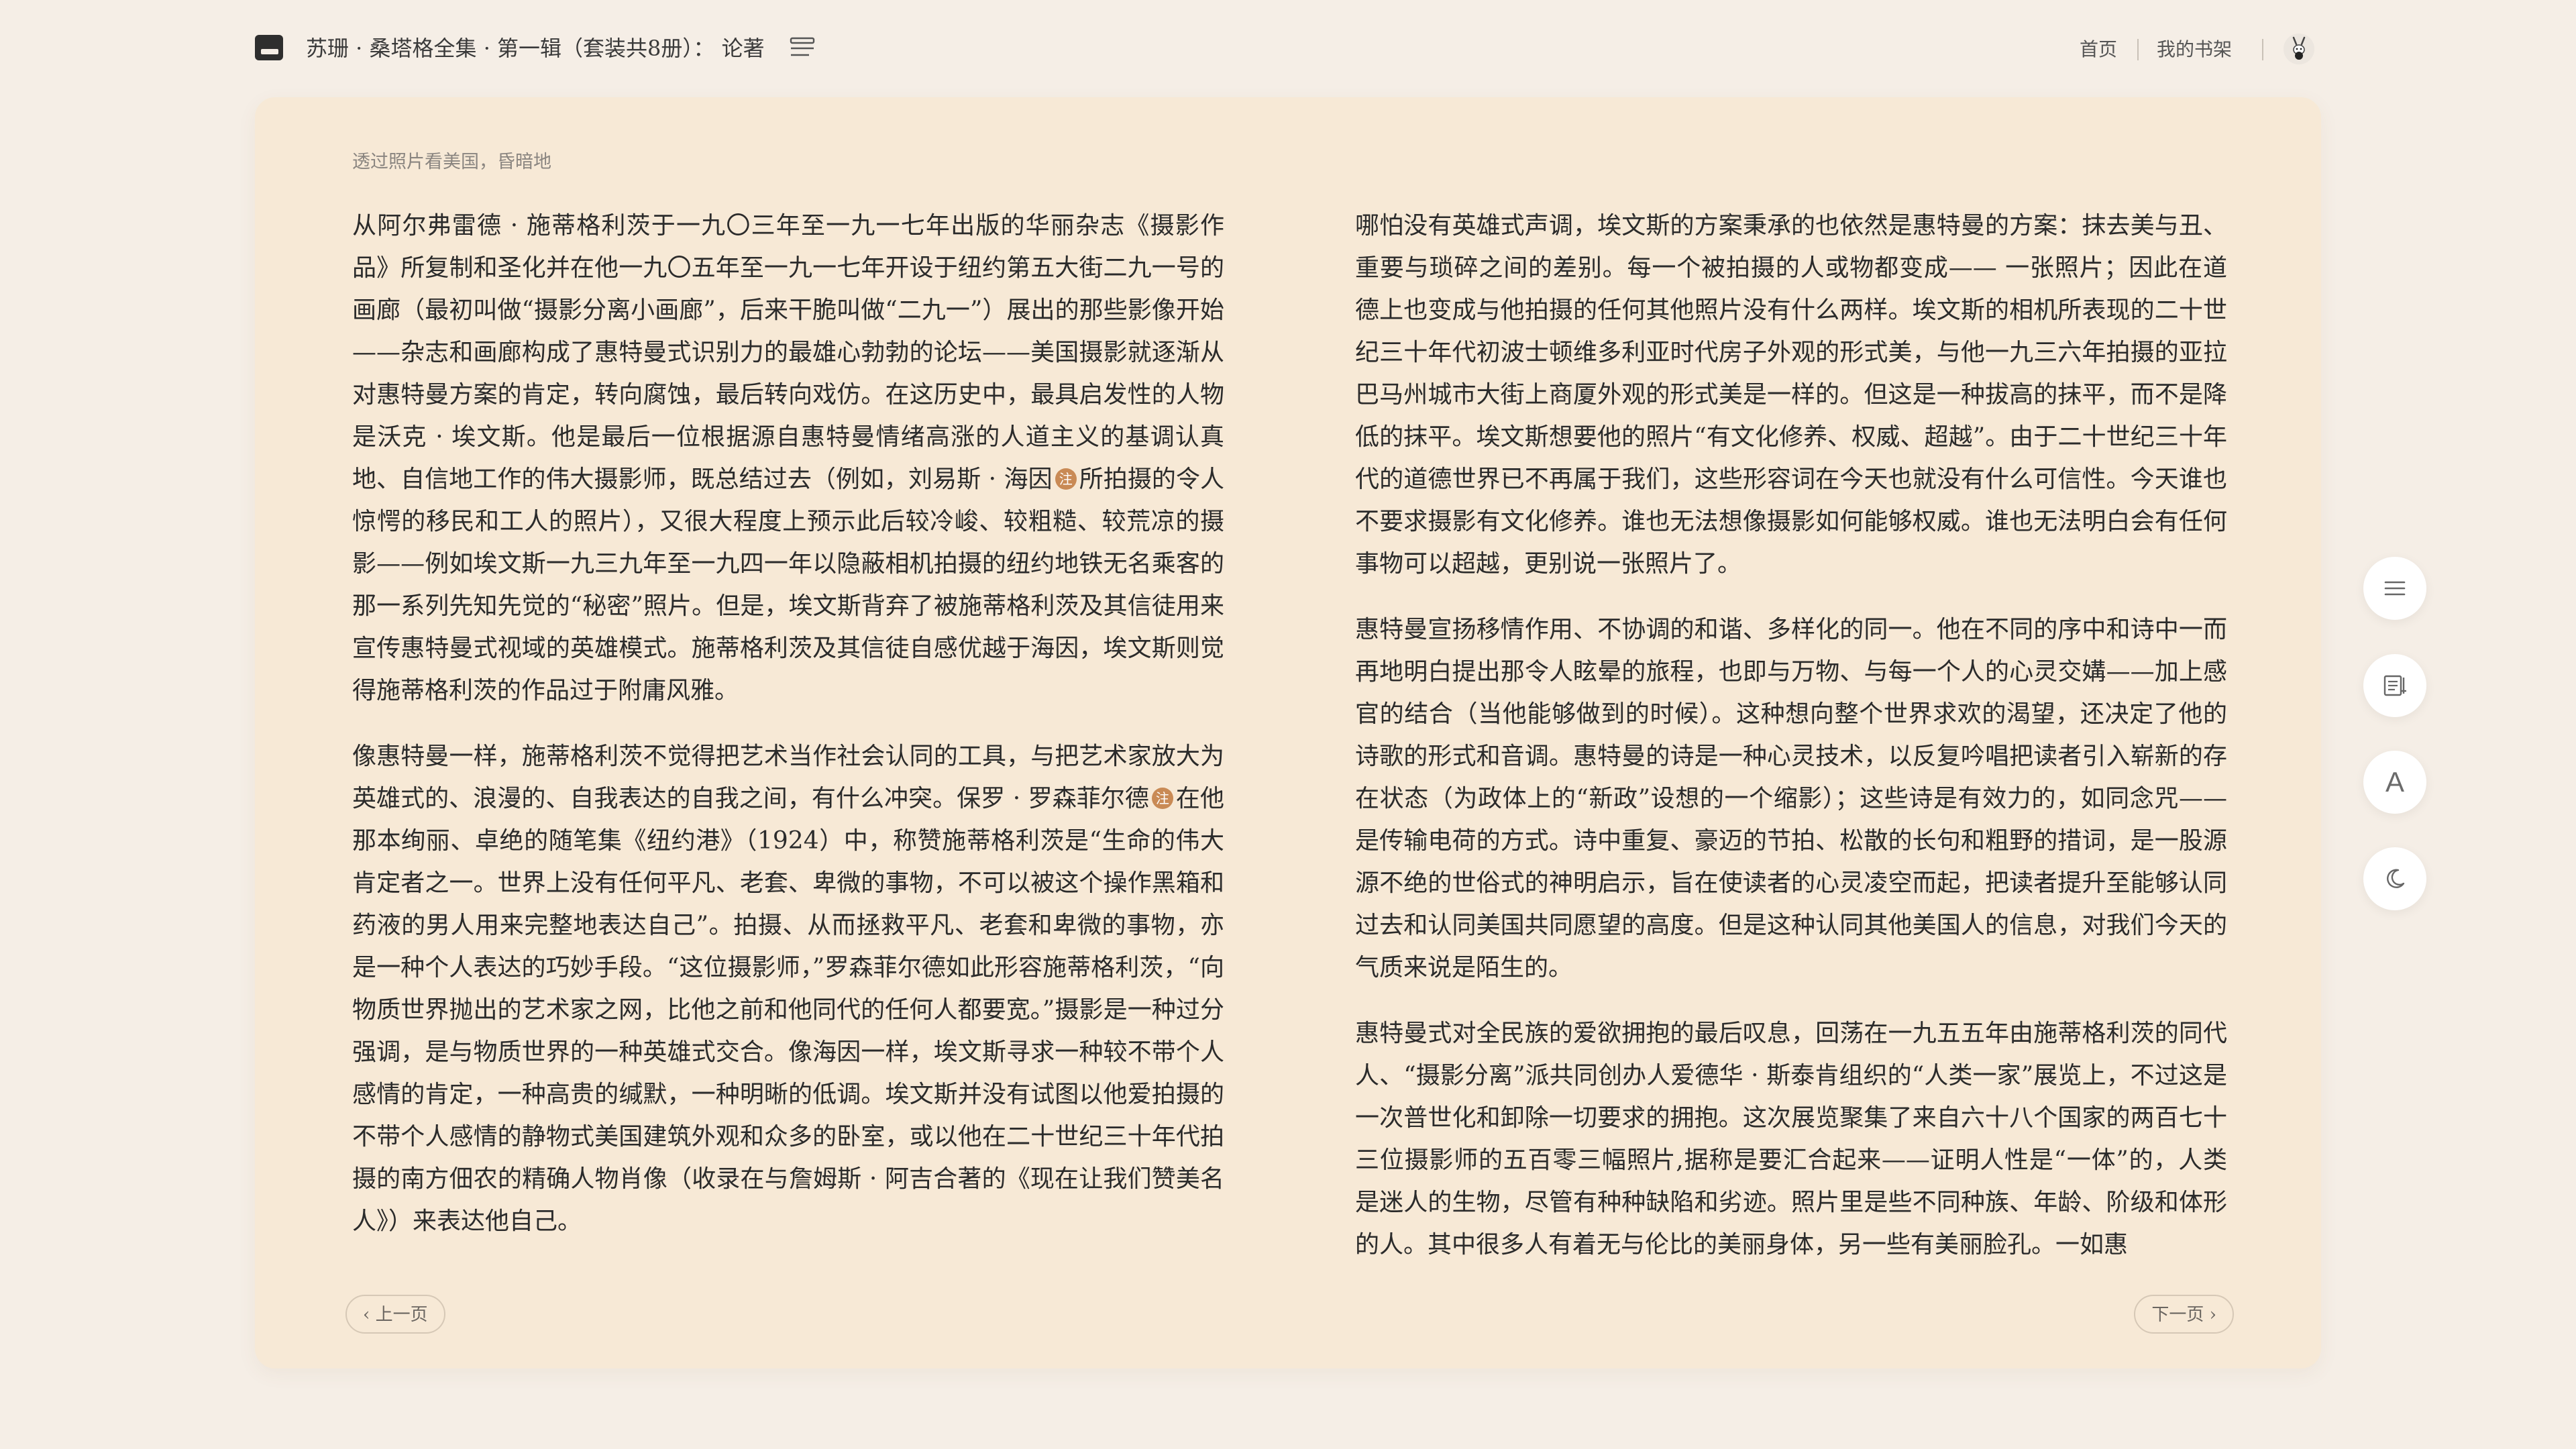 This screenshot has width=2576, height=1449. What do you see at coordinates (401, 1315) in the screenshot?
I see `prev-page-label: 上一页` at bounding box center [401, 1315].